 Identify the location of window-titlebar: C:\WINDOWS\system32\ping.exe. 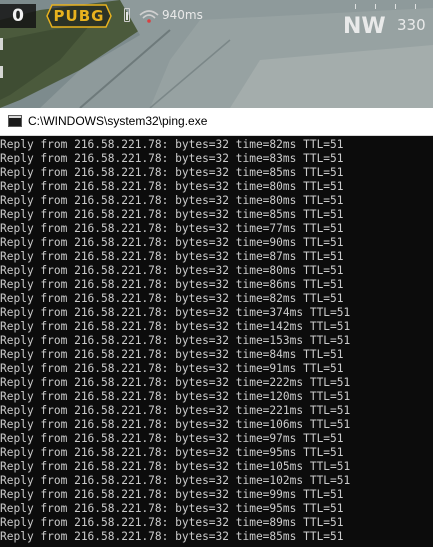
(216, 122).